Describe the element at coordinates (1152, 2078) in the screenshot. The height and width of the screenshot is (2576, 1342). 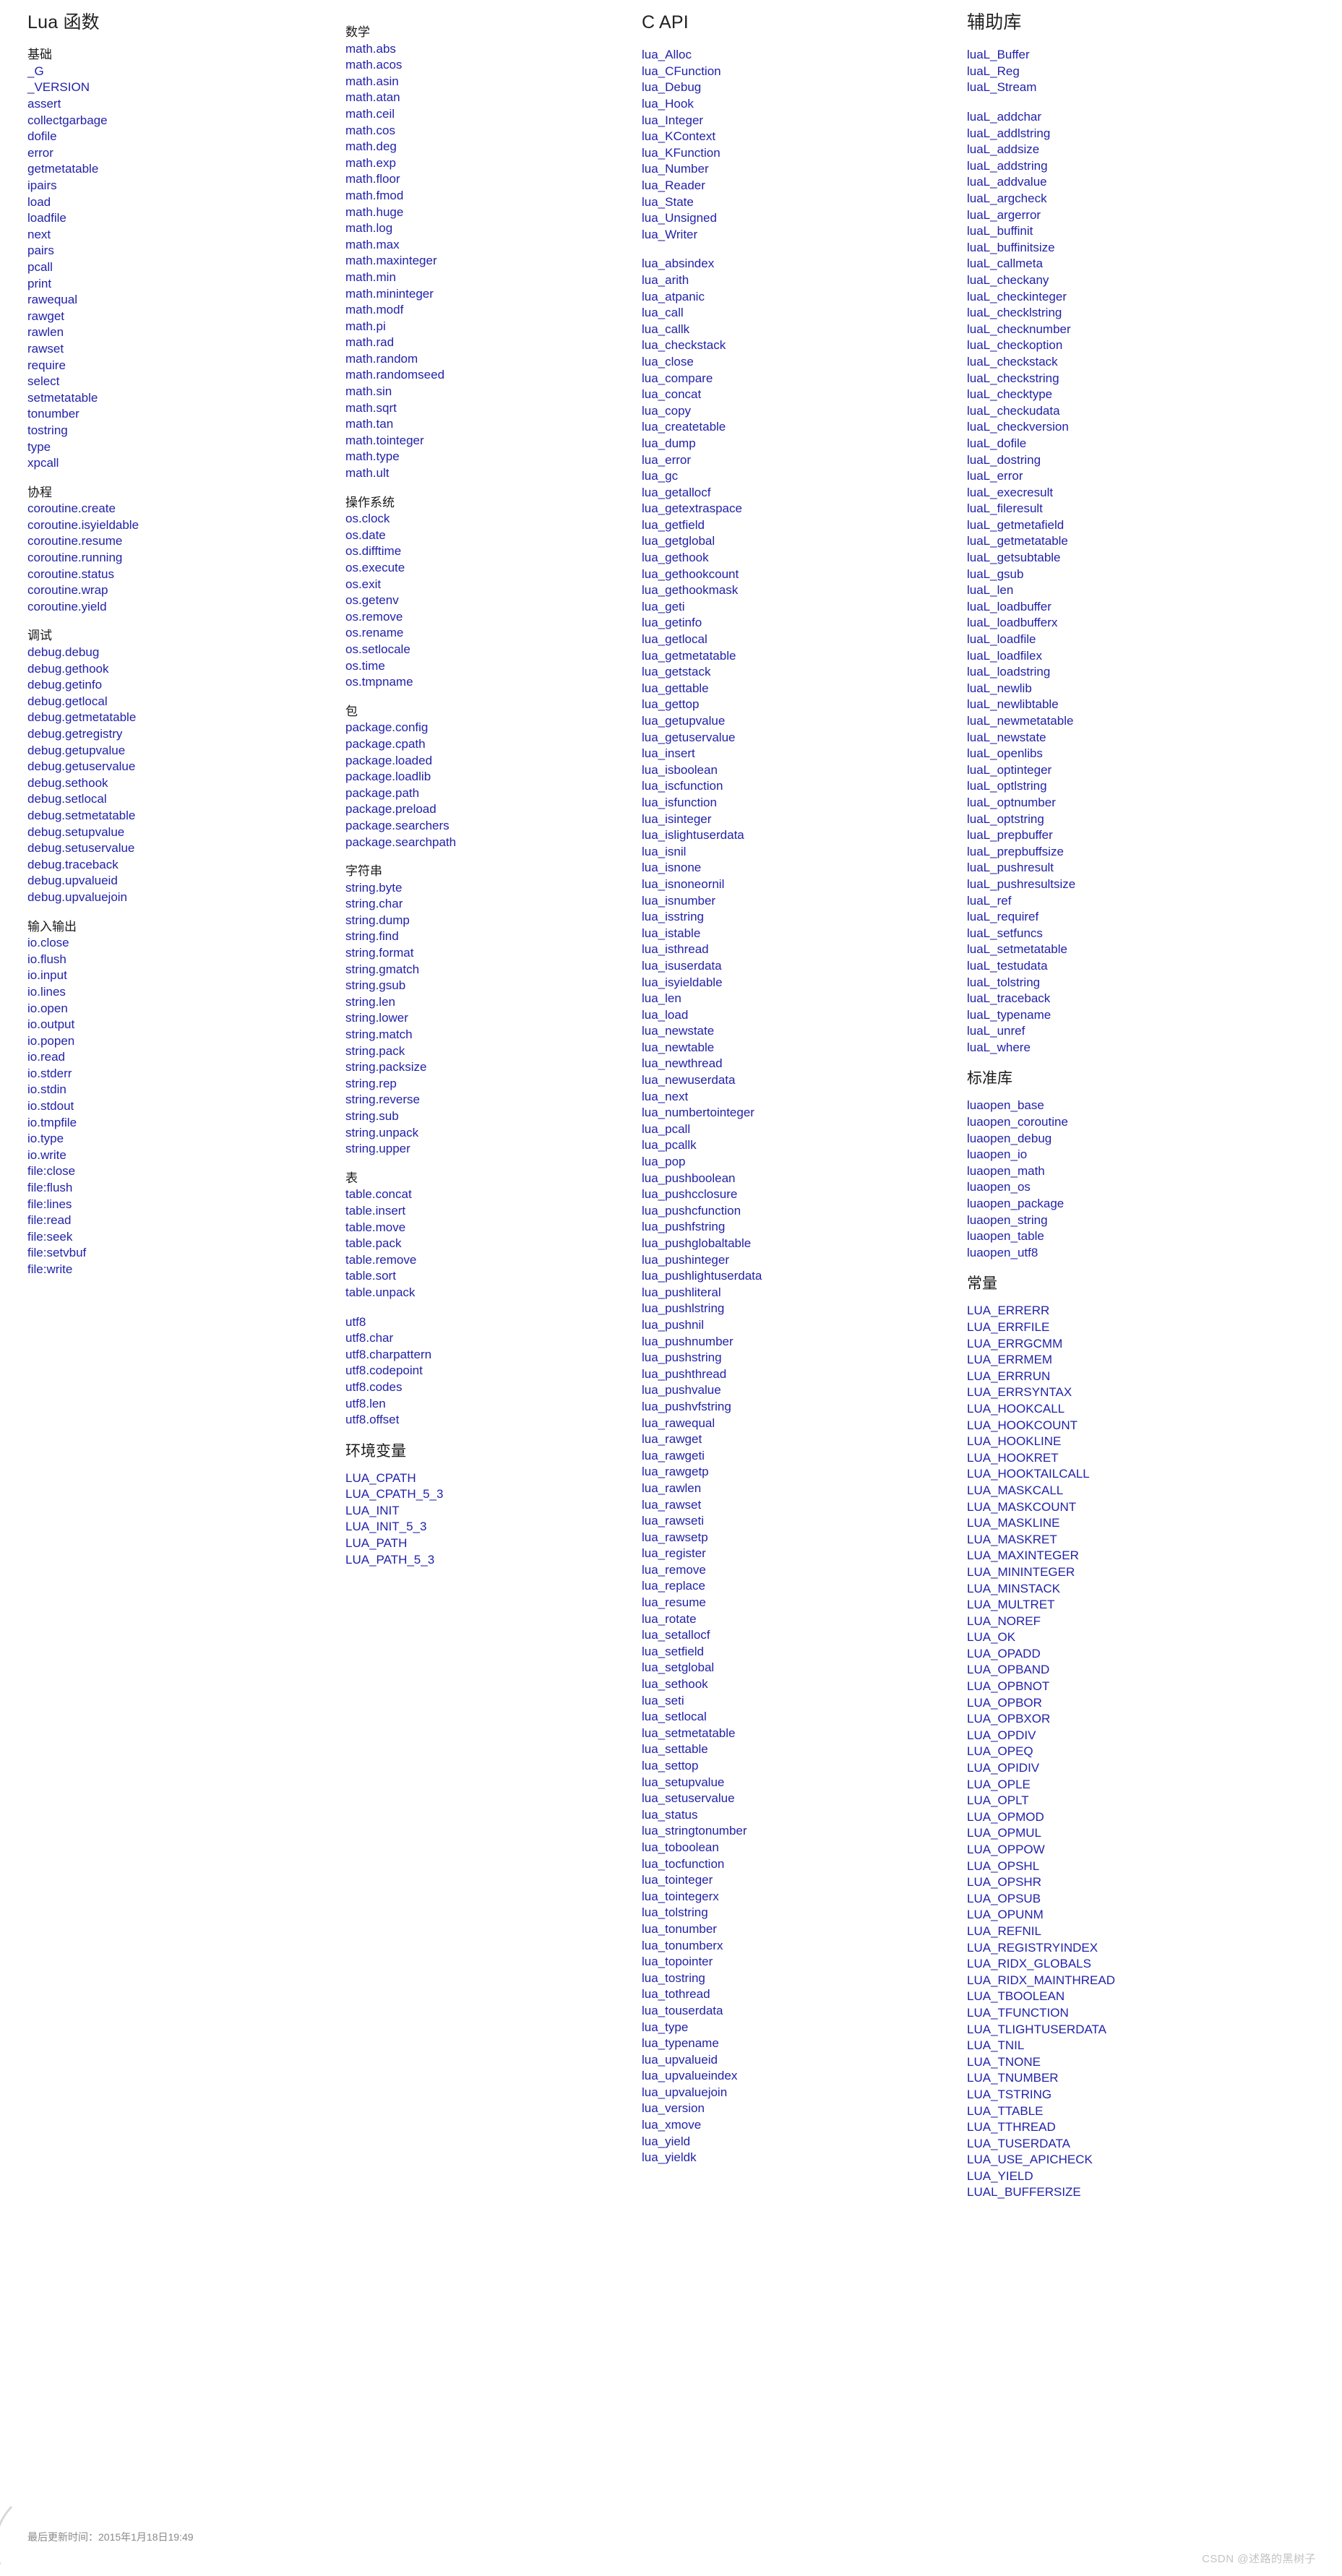
I see `list-item: LUA_TNUMBER` at that location.